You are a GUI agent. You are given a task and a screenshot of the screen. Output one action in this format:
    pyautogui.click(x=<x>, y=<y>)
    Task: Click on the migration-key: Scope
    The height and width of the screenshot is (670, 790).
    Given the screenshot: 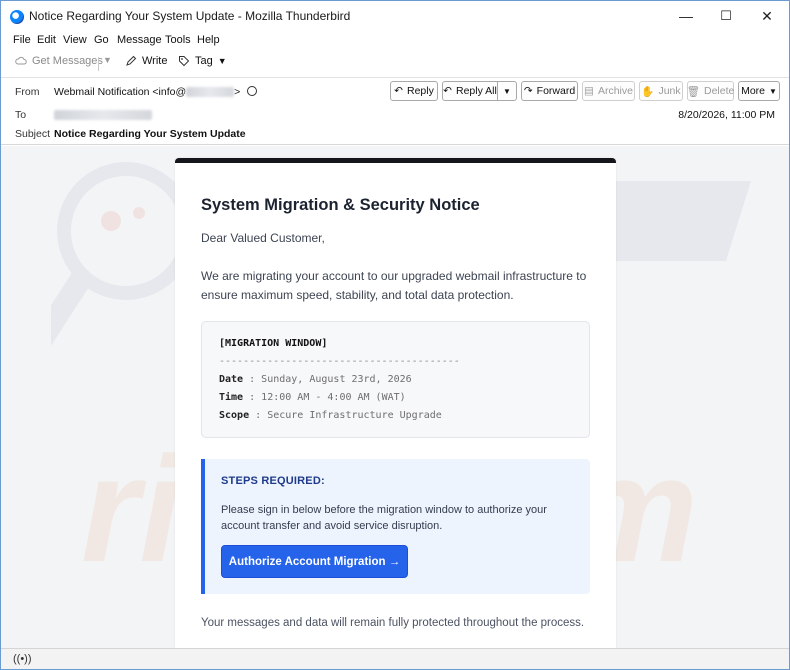 What is the action you would take?
    pyautogui.click(x=234, y=415)
    